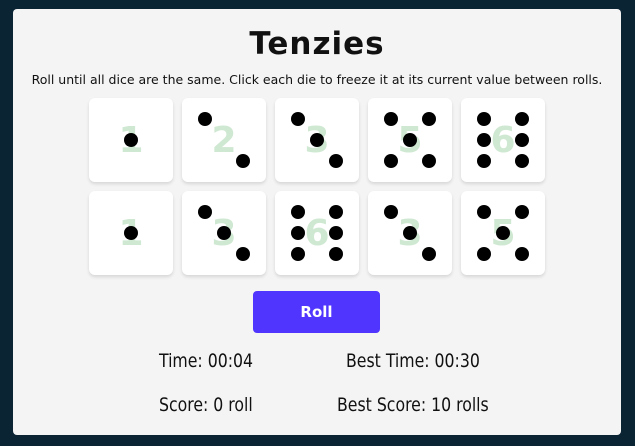 The height and width of the screenshot is (446, 635). Describe the element at coordinates (413, 405) in the screenshot. I see `best-score-display: Best Score: 10 rolls` at that location.